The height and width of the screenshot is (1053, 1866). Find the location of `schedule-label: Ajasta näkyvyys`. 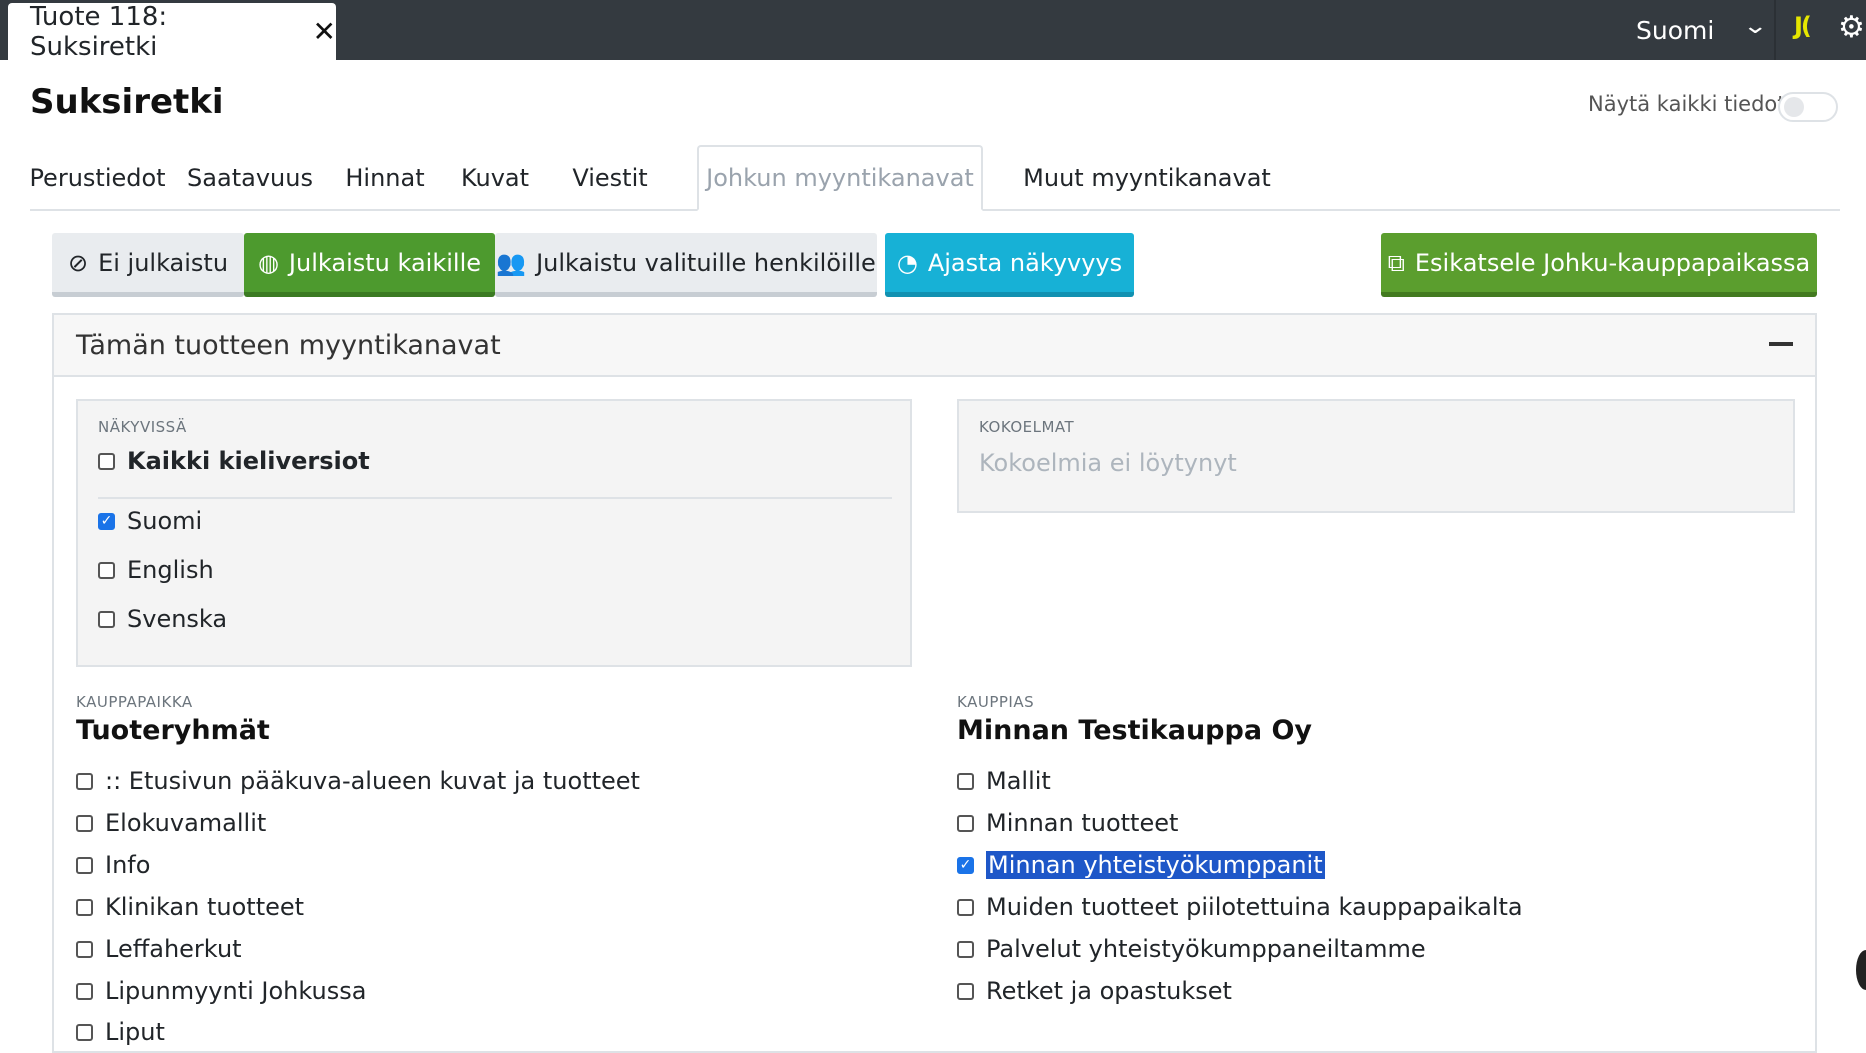

schedule-label: Ajasta näkyvyys is located at coordinates (1025, 262).